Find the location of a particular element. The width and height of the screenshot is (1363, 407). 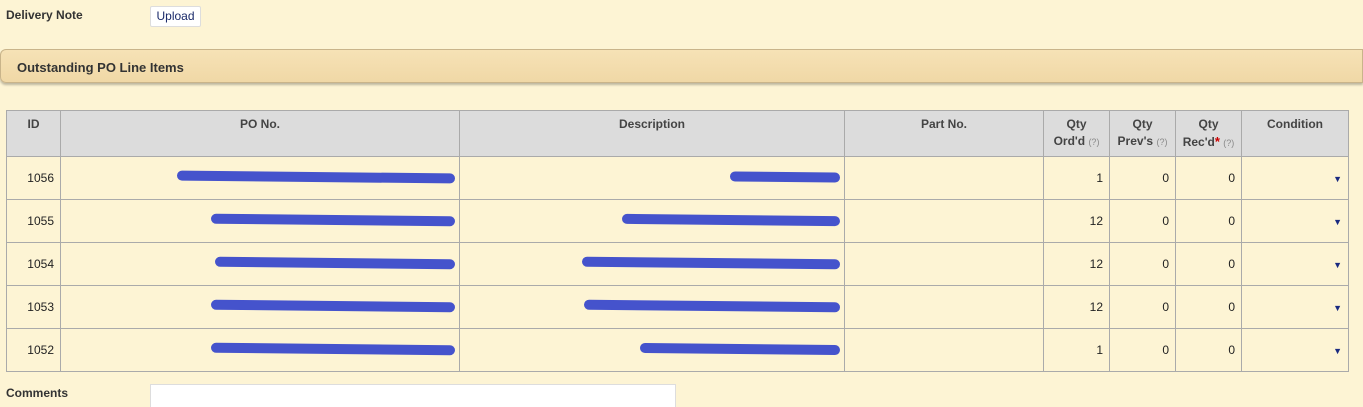

table-row: 1052 1 0 0 ▼ is located at coordinates (677, 350).